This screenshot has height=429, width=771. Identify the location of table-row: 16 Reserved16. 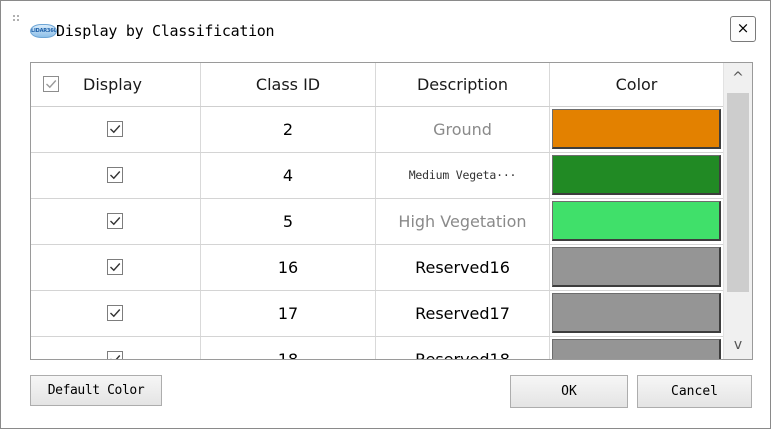
(377, 268).